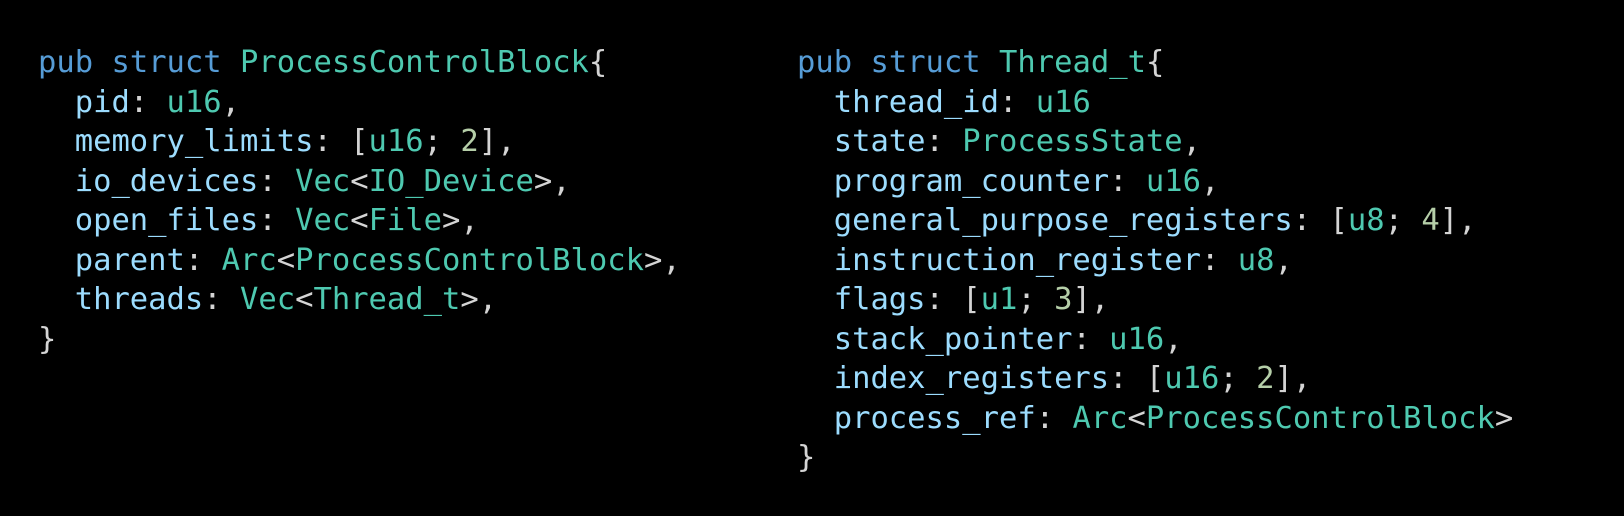 The image size is (1624, 516). What do you see at coordinates (1063, 299) in the screenshot?
I see `type-token: 3` at bounding box center [1063, 299].